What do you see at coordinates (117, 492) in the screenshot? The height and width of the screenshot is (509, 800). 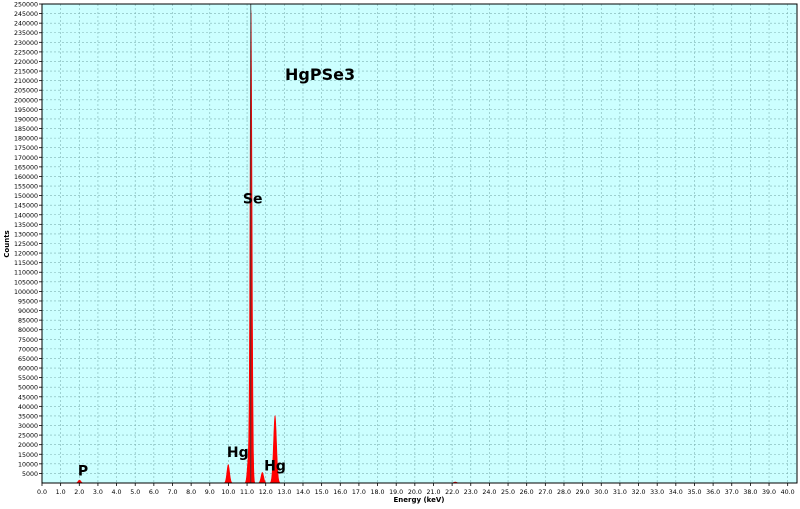 I see `x-tick-label: 4.0` at bounding box center [117, 492].